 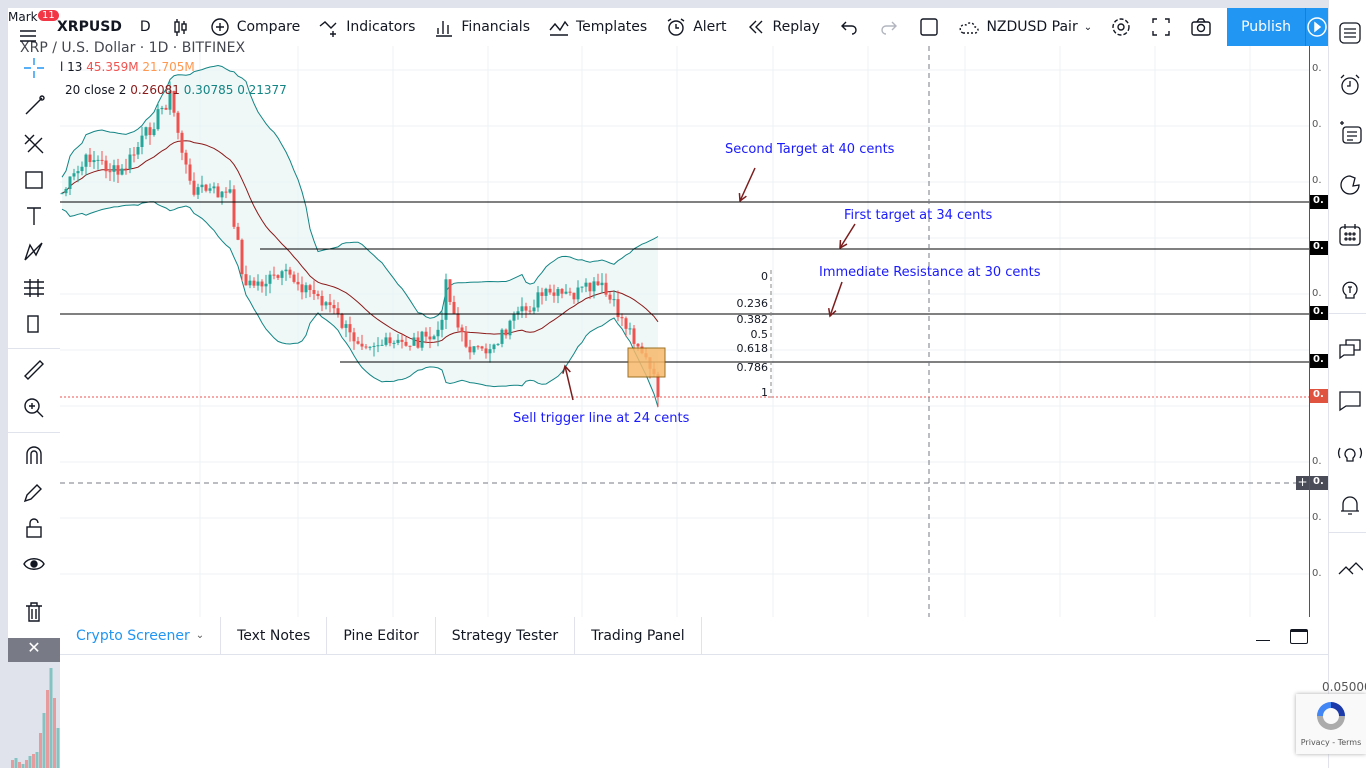 I want to click on square-icon, so click(x=929, y=27).